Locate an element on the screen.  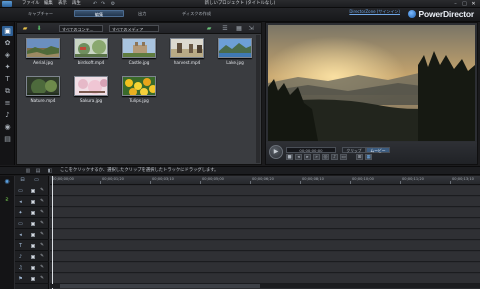
media-item: Aerial.jpg is located at coordinates (43, 51).